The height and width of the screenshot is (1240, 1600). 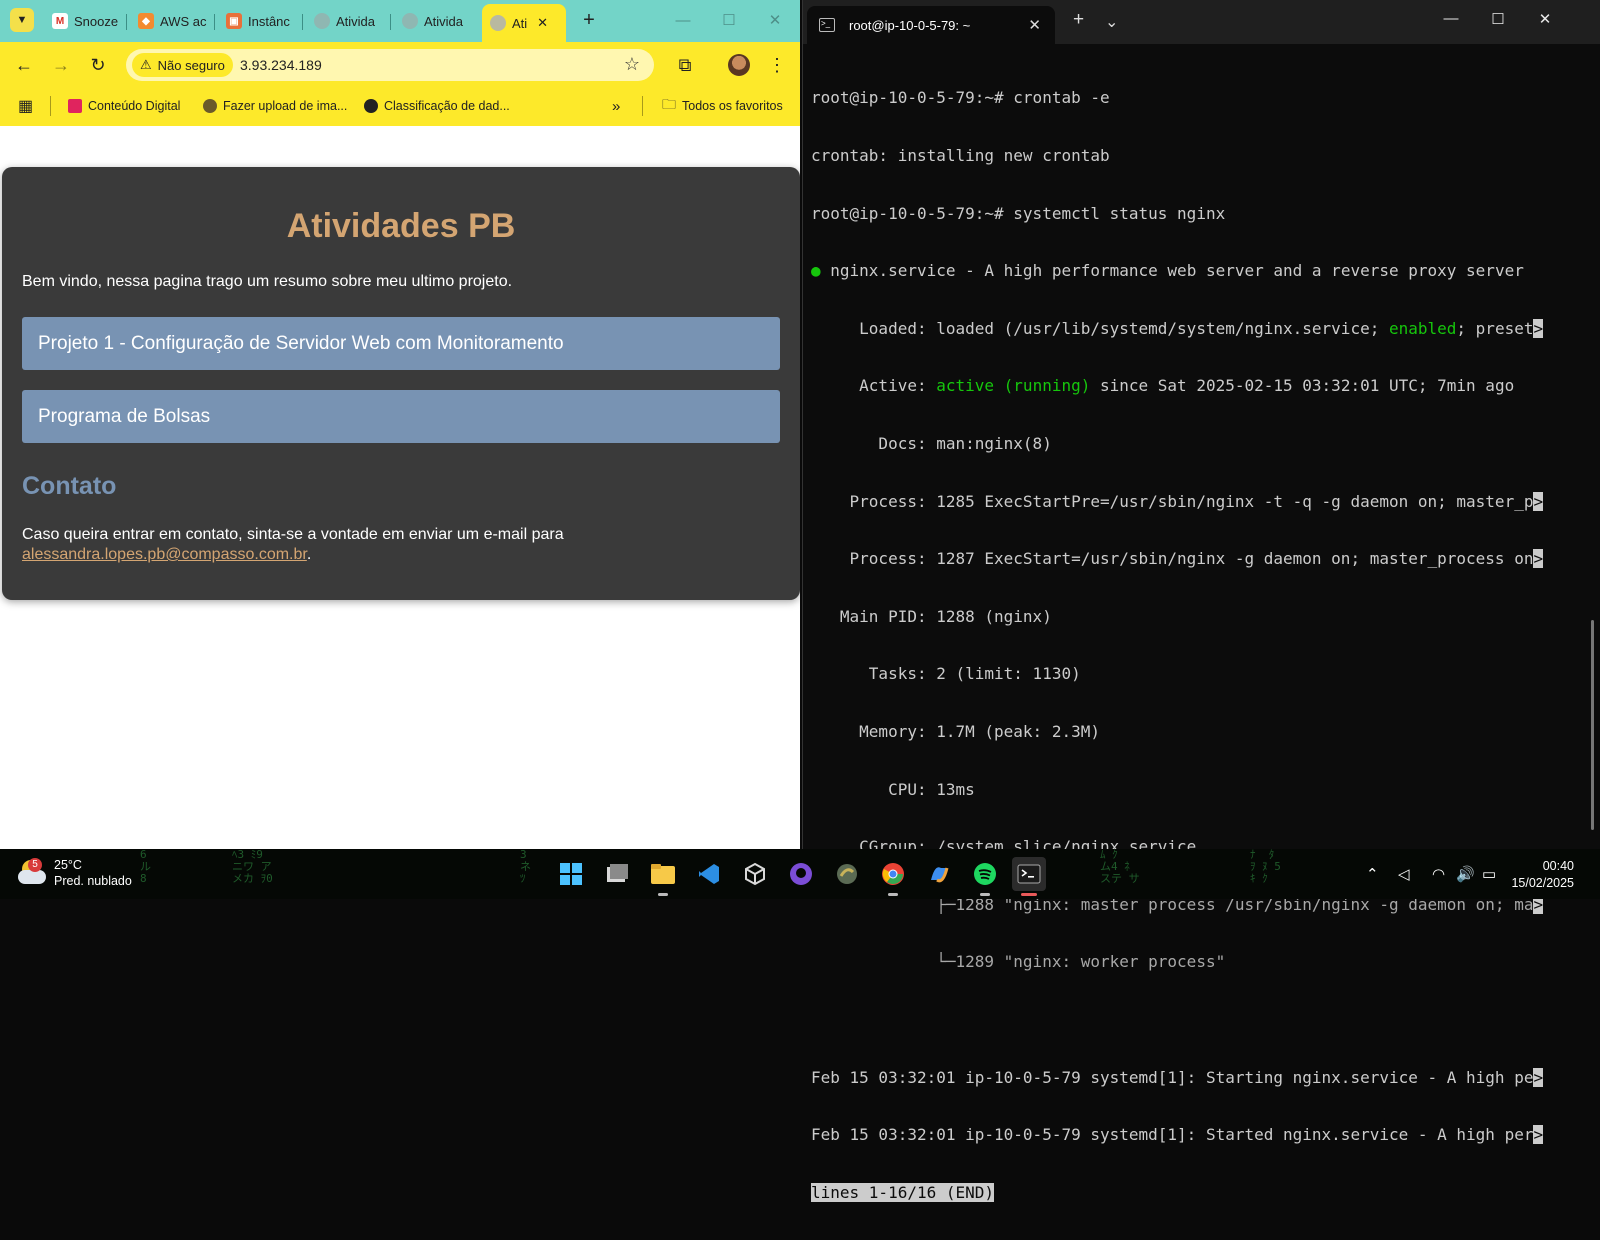 What do you see at coordinates (164, 554) in the screenshot?
I see `contact-email-link: alessandra.lopes.pb@compasso.com.br` at bounding box center [164, 554].